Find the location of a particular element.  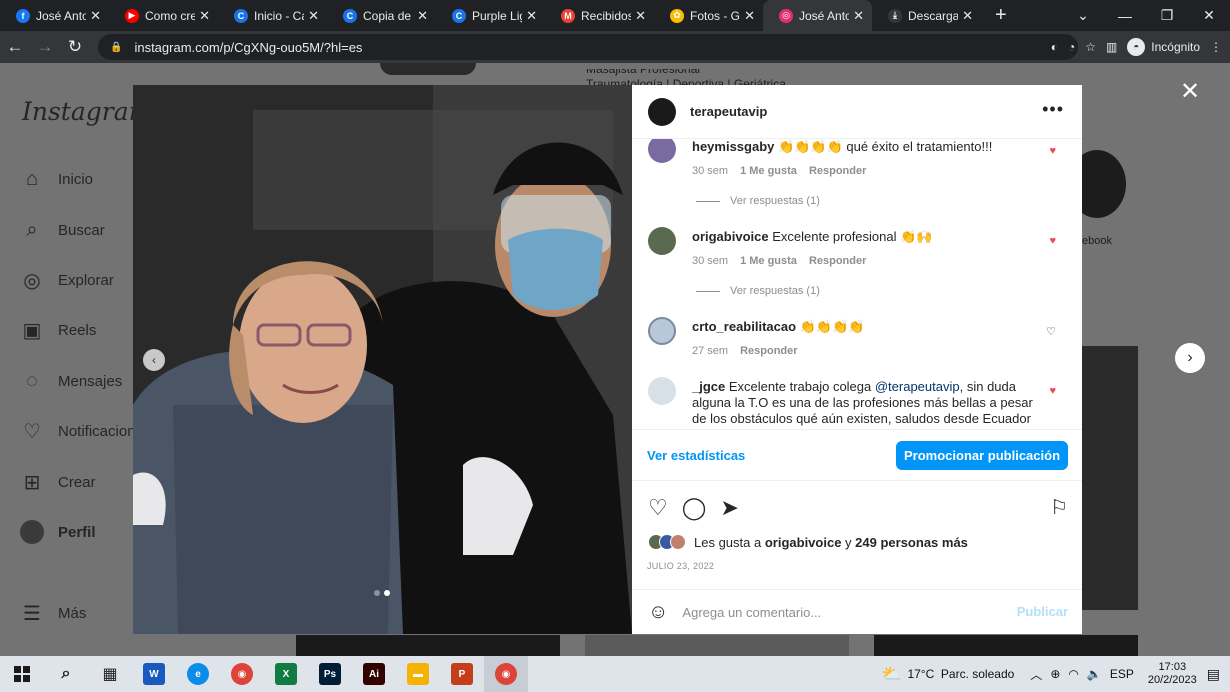

taskbar-search-button: ⌕ is located at coordinates (66, 674).